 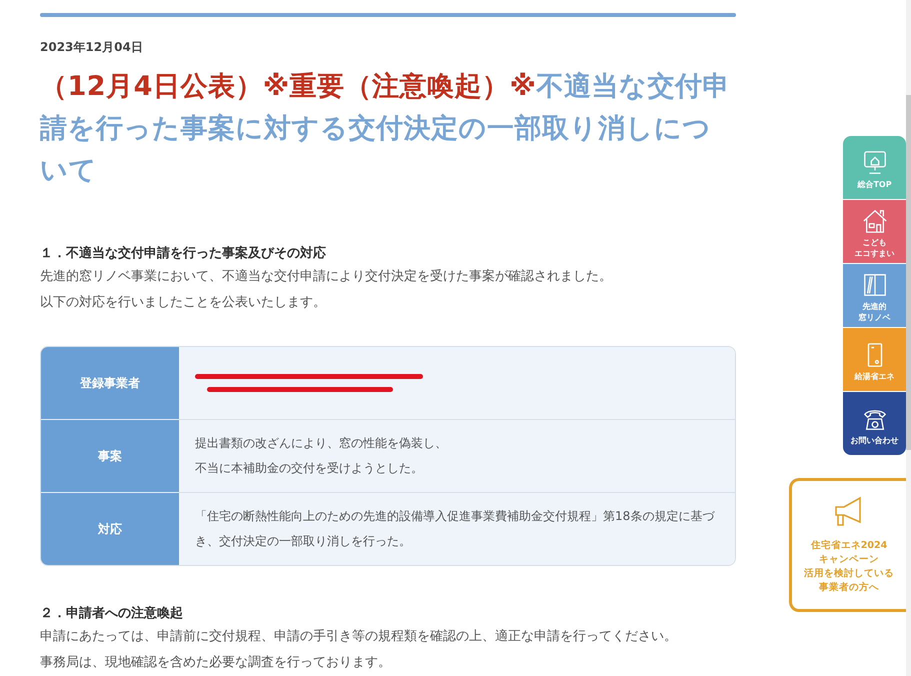 I want to click on house-icon, so click(x=875, y=221).